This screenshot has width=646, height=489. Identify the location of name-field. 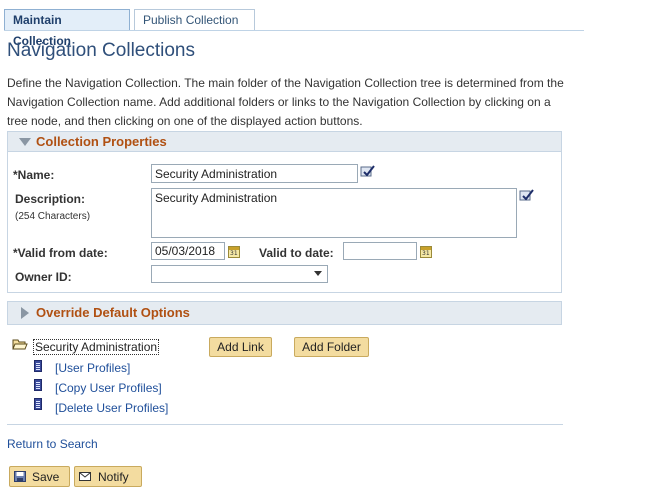
(254, 173).